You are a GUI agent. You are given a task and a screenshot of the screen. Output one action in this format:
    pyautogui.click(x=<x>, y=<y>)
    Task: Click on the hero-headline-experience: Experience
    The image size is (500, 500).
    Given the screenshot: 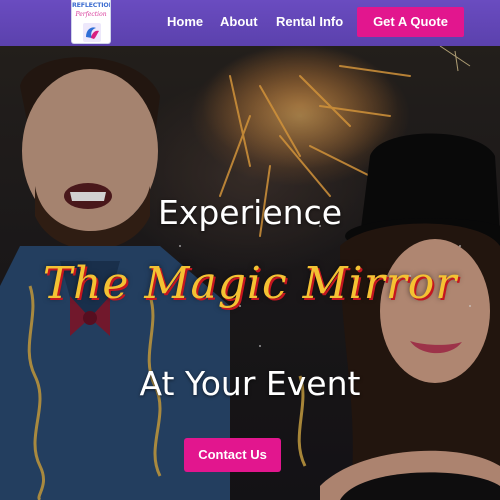 What is the action you would take?
    pyautogui.click(x=250, y=212)
    